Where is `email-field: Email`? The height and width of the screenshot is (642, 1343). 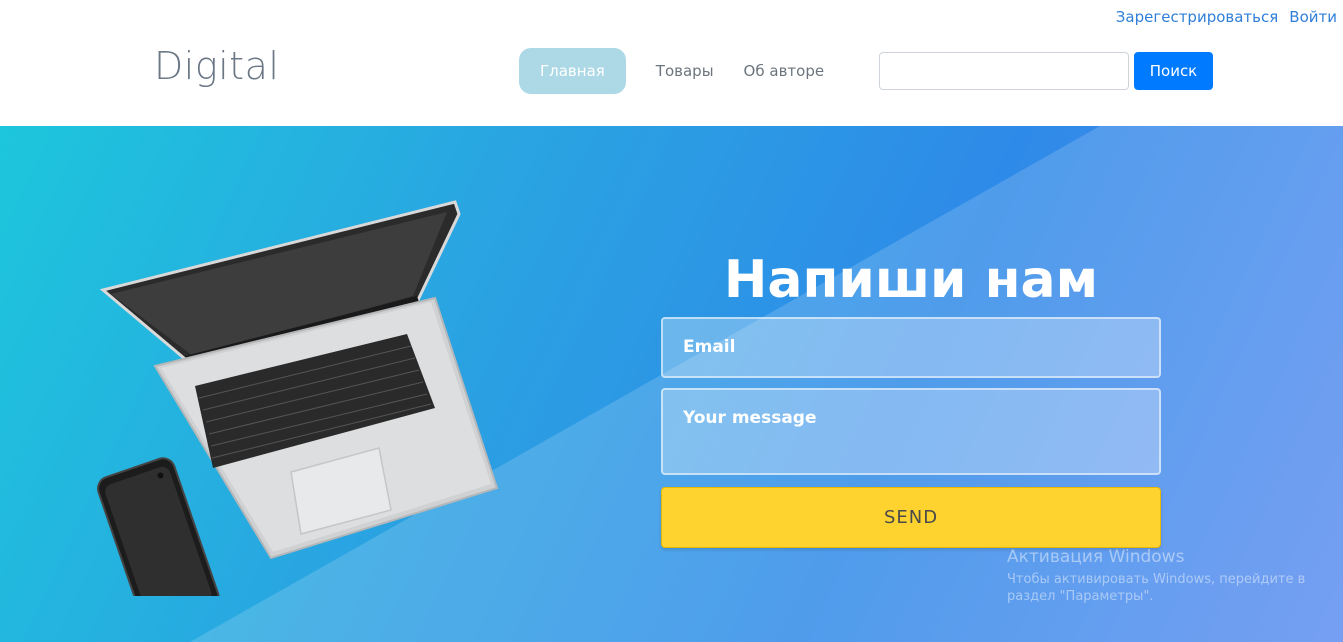
email-field: Email is located at coordinates (911, 347).